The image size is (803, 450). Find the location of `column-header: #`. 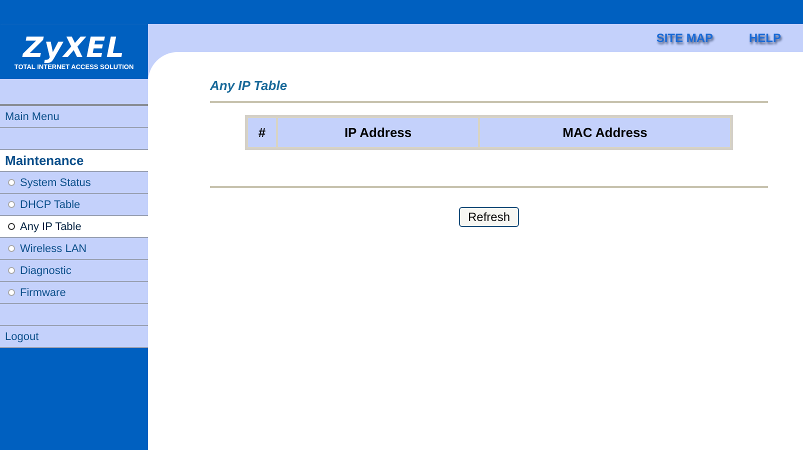

column-header: # is located at coordinates (262, 132).